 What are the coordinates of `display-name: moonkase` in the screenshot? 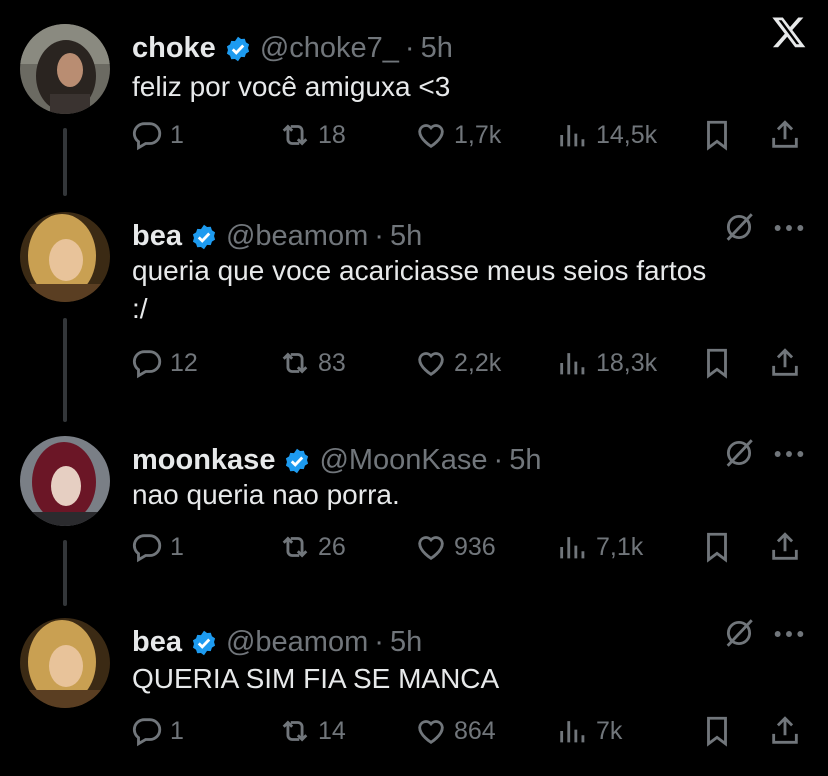 It's located at (203, 460).